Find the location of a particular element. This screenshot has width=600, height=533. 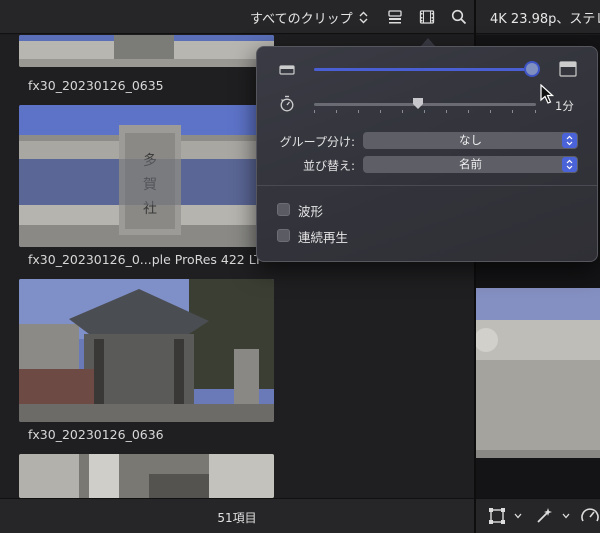

clip-filter-menu: すべてのクリップ is located at coordinates (309, 17).